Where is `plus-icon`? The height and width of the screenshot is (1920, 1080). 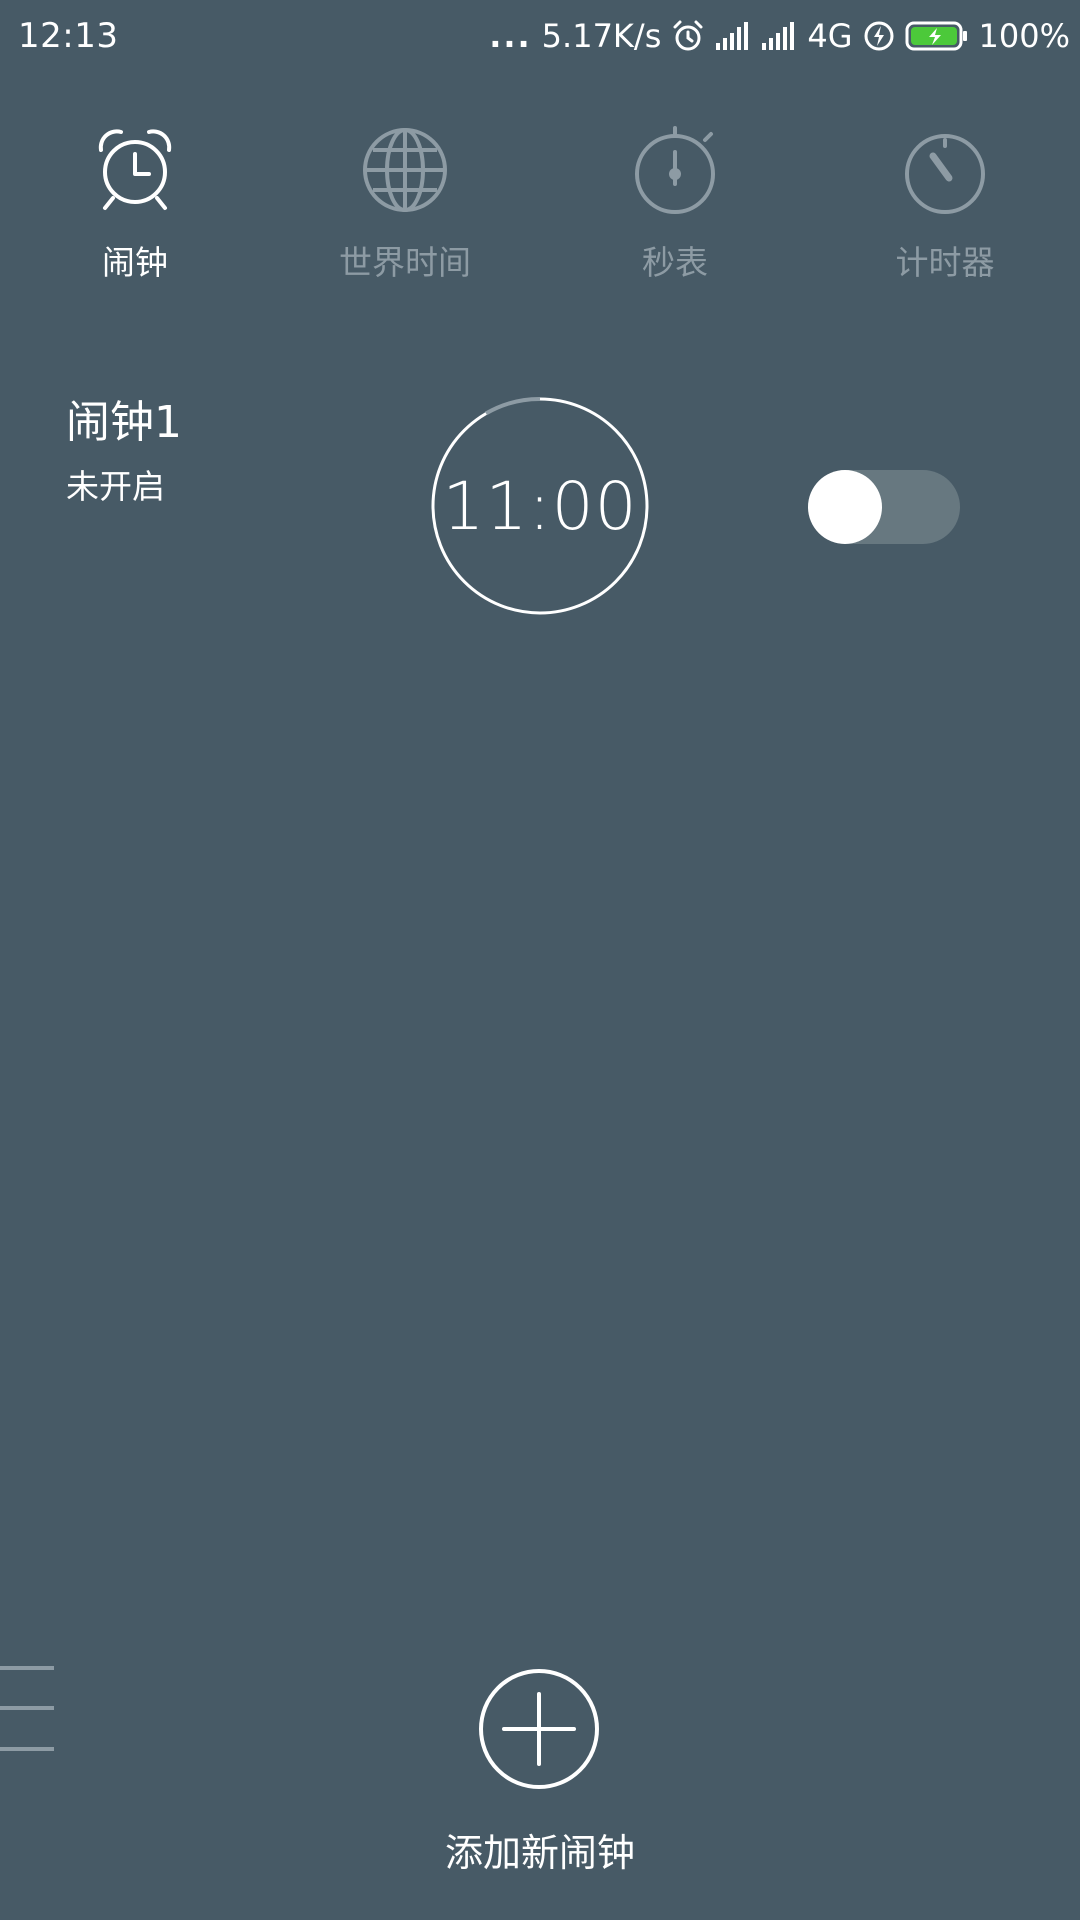
plus-icon is located at coordinates (539, 1729).